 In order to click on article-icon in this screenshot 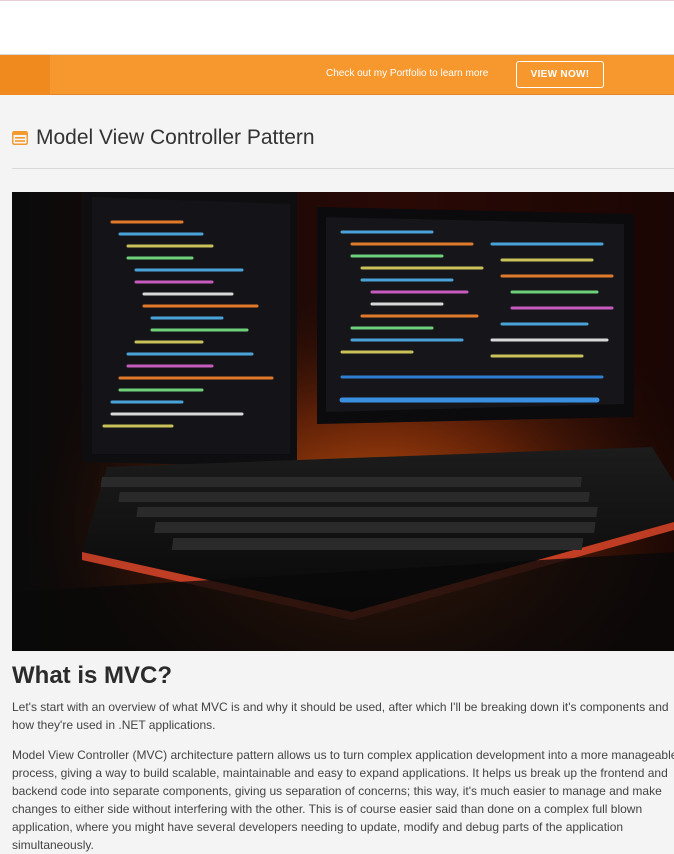, I will do `click(20, 138)`.